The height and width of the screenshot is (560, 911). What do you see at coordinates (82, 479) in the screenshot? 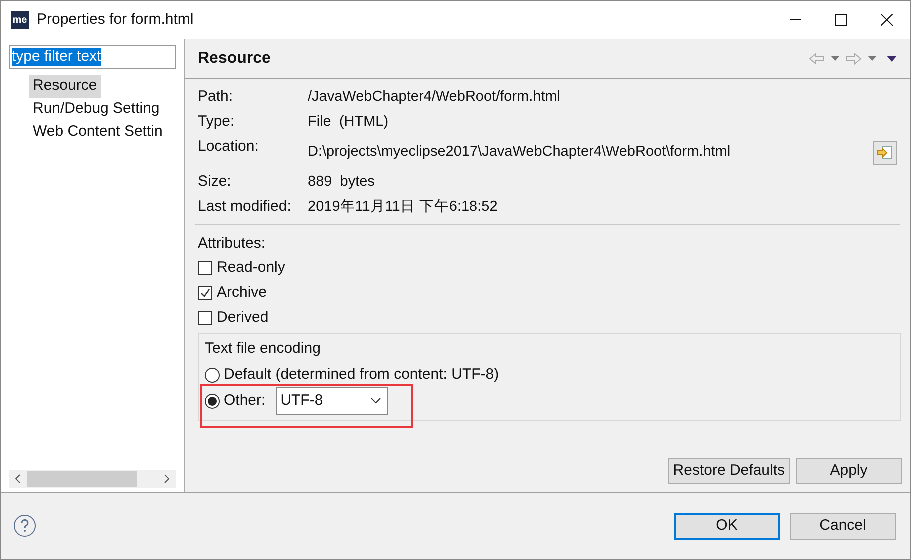
I see `scrollbar-thumb` at bounding box center [82, 479].